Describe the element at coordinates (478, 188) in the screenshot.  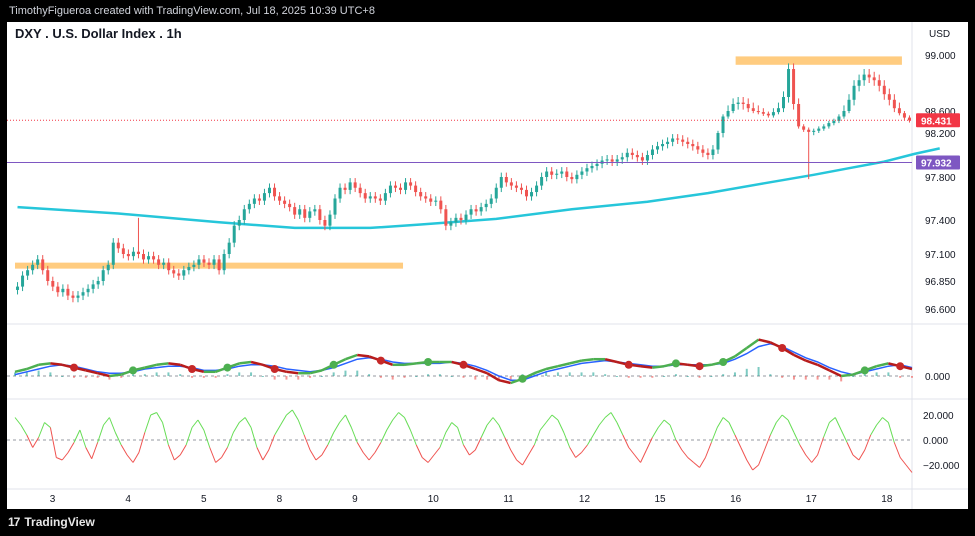
I see `moving-average` at that location.